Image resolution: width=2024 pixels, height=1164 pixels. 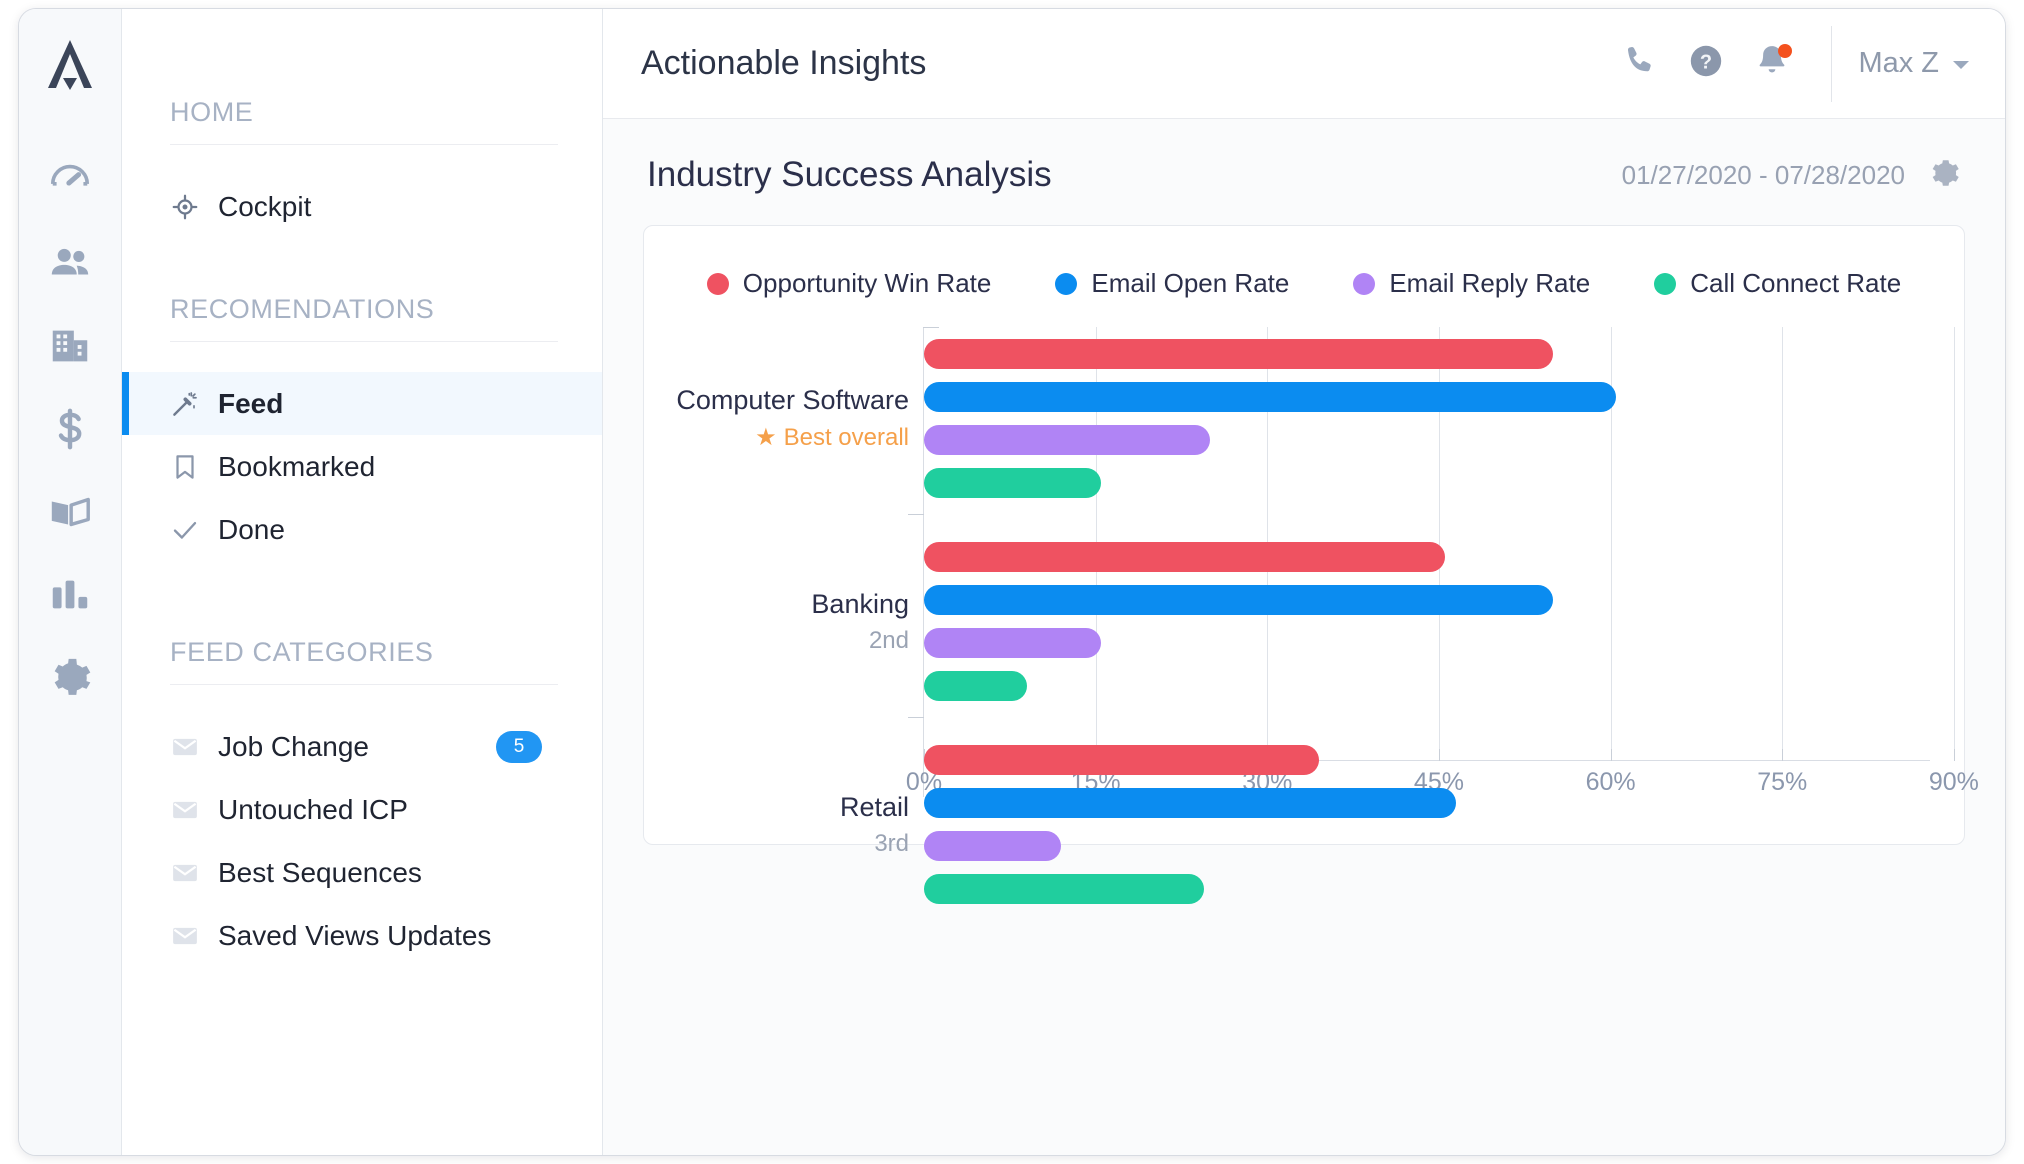 What do you see at coordinates (860, 622) in the screenshot?
I see `category-label-group: Banking 2nd` at bounding box center [860, 622].